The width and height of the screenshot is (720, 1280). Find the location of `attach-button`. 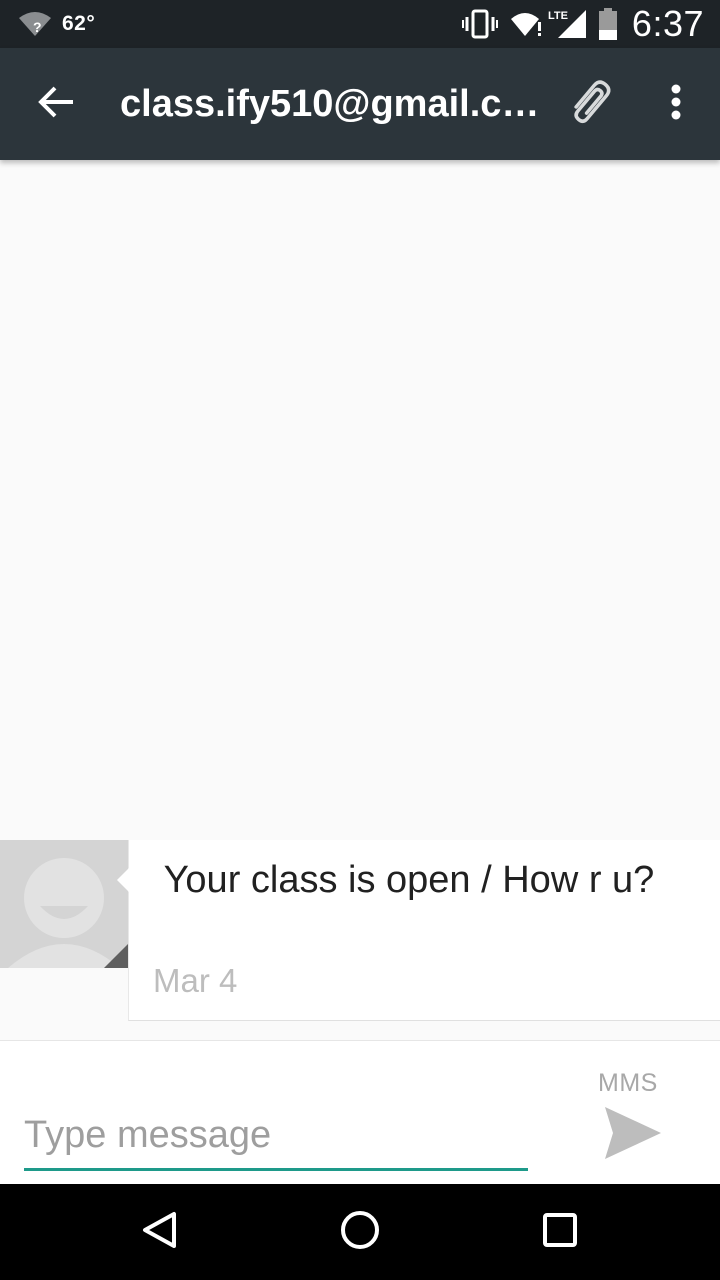

attach-button is located at coordinates (592, 104).